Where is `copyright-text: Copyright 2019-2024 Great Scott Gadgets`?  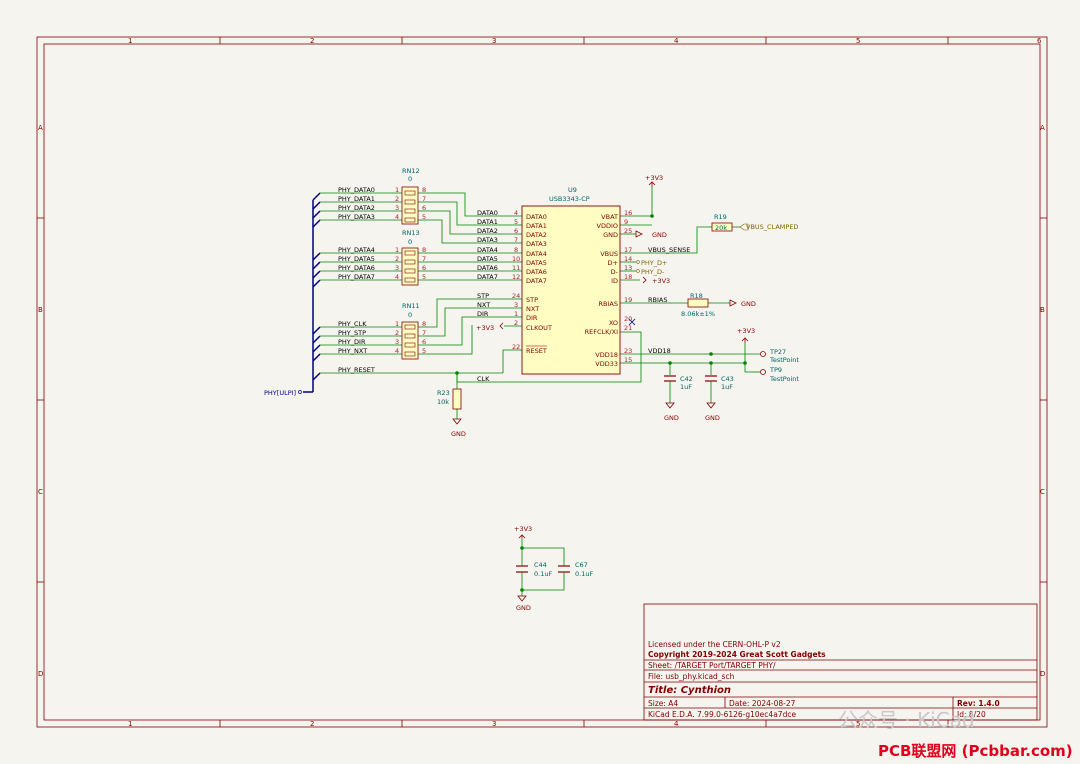 copyright-text: Copyright 2019-2024 Great Scott Gadgets is located at coordinates (737, 654).